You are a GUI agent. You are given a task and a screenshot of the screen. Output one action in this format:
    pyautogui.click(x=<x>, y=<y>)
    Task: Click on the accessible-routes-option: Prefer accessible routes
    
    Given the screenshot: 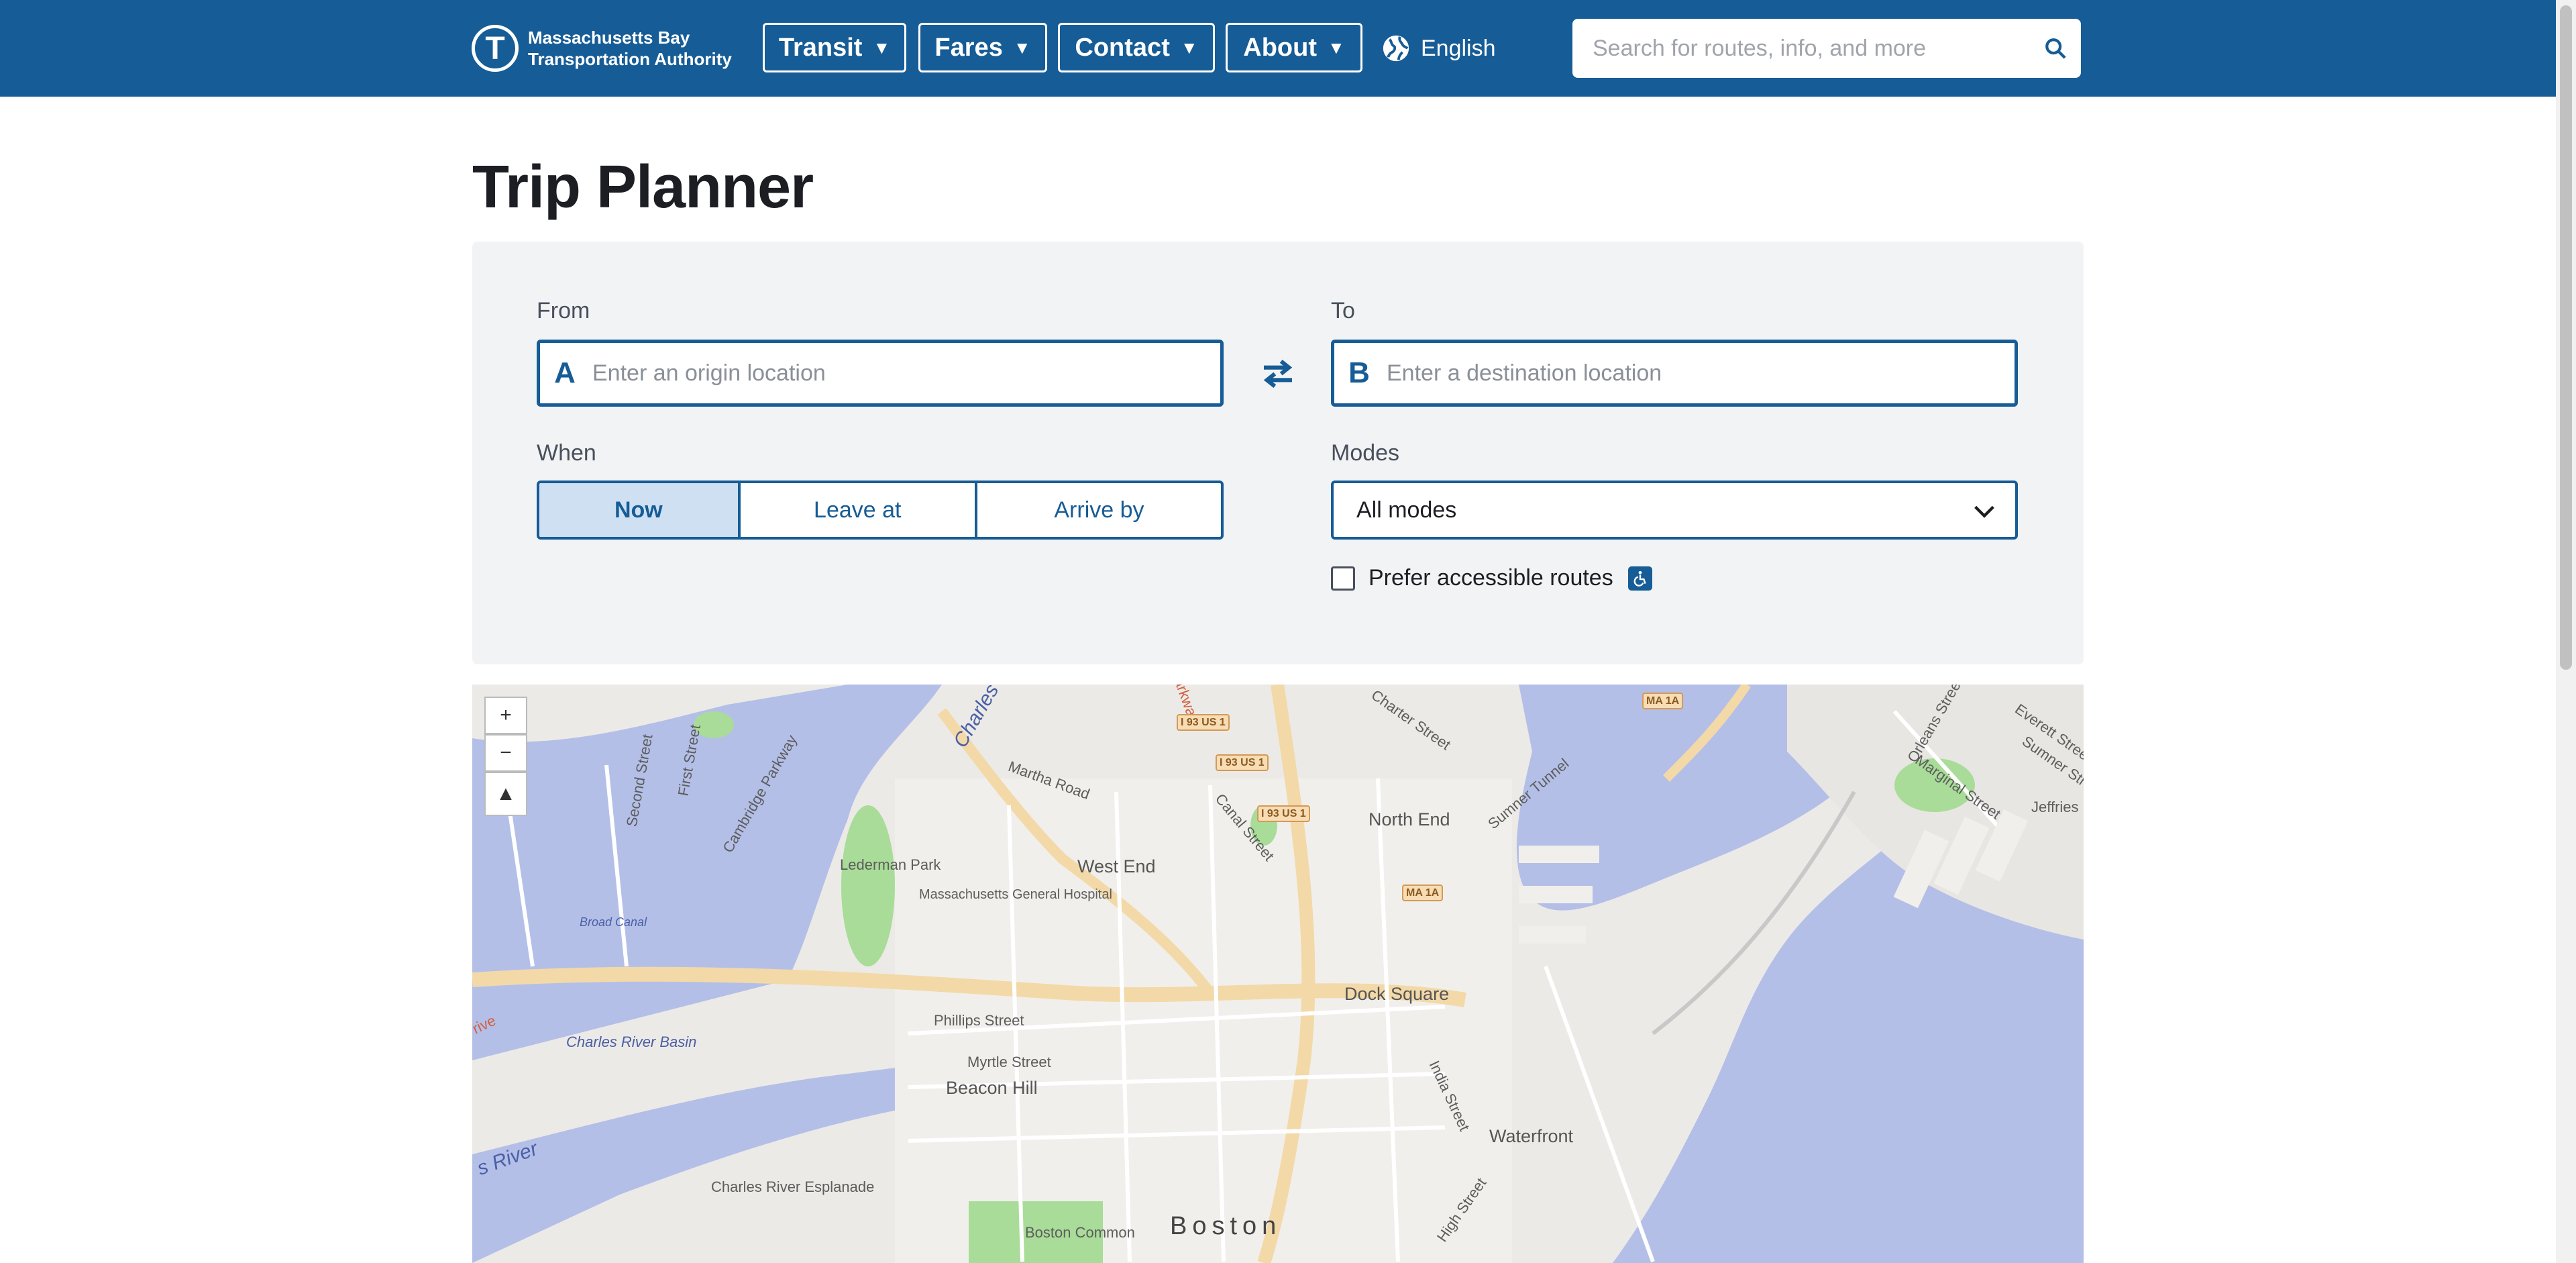 What is the action you would take?
    pyautogui.click(x=1491, y=578)
    